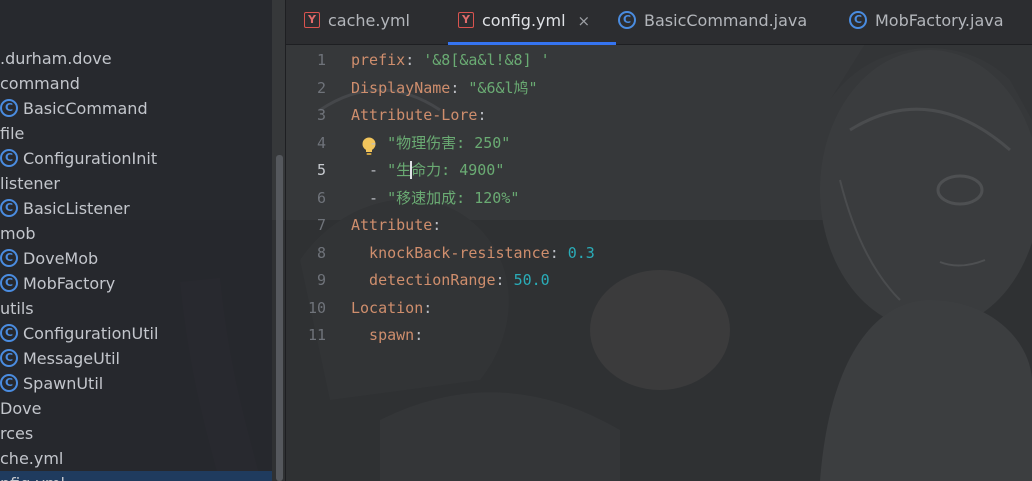  I want to click on code-line: 3 Attribute-Lore:, so click(636, 115).